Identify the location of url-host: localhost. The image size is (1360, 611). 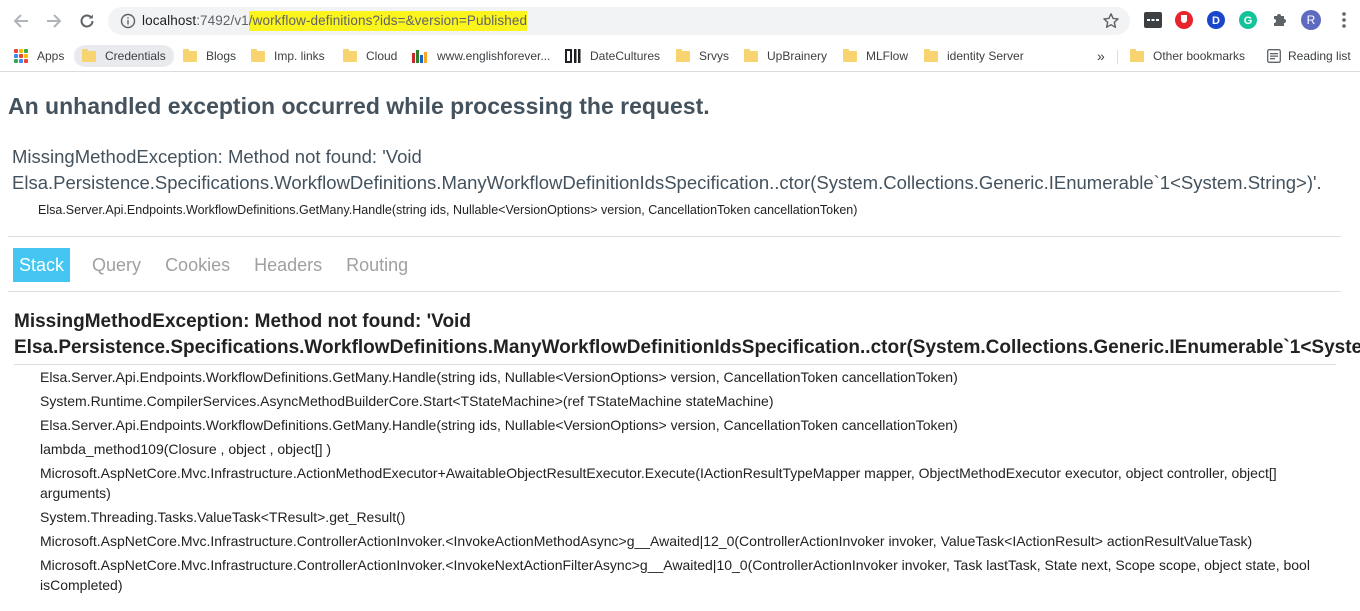
(169, 20).